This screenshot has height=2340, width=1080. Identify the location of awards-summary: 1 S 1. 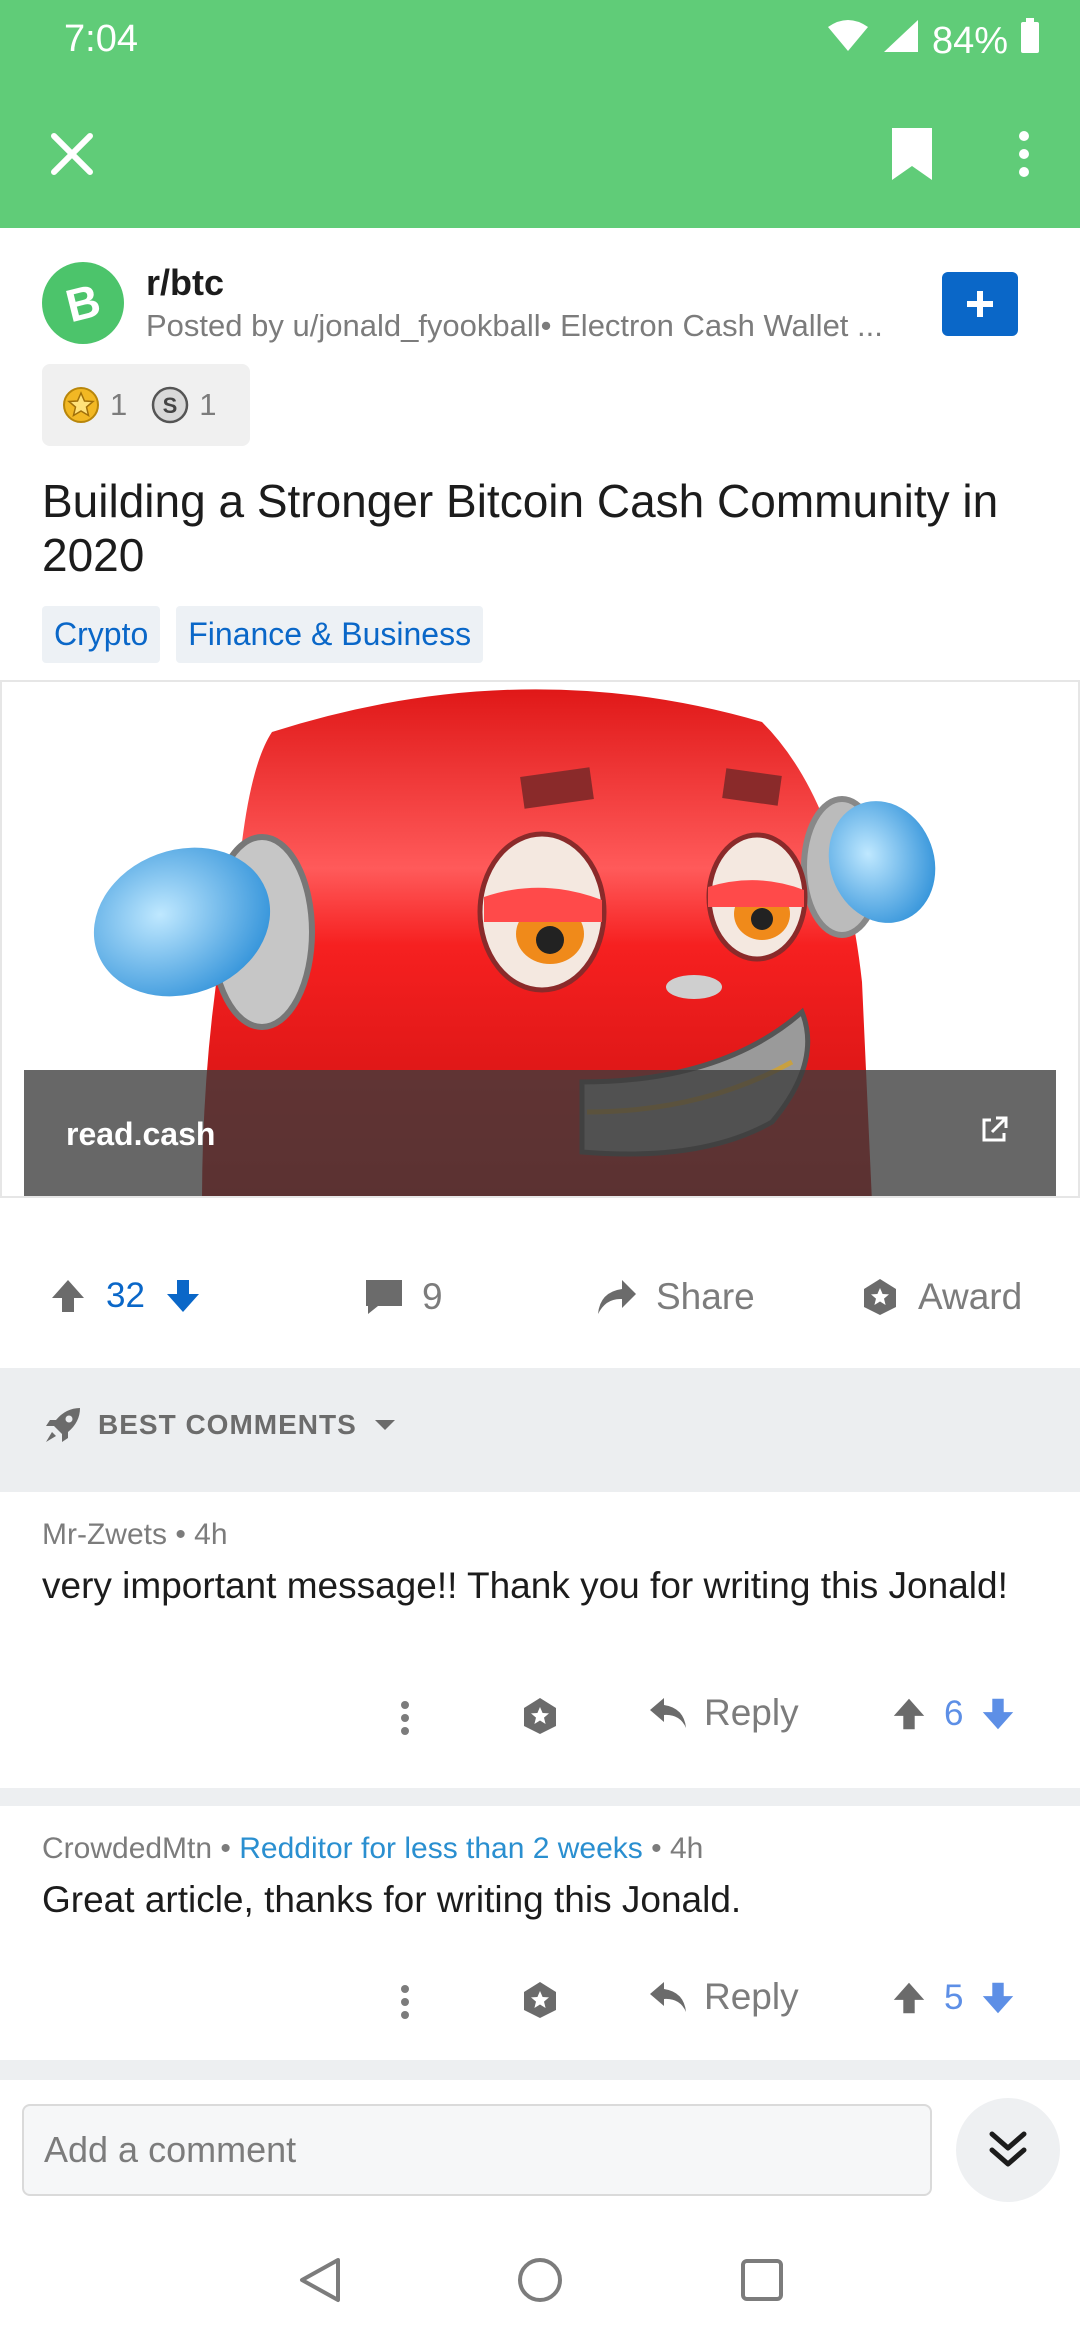
(146, 405).